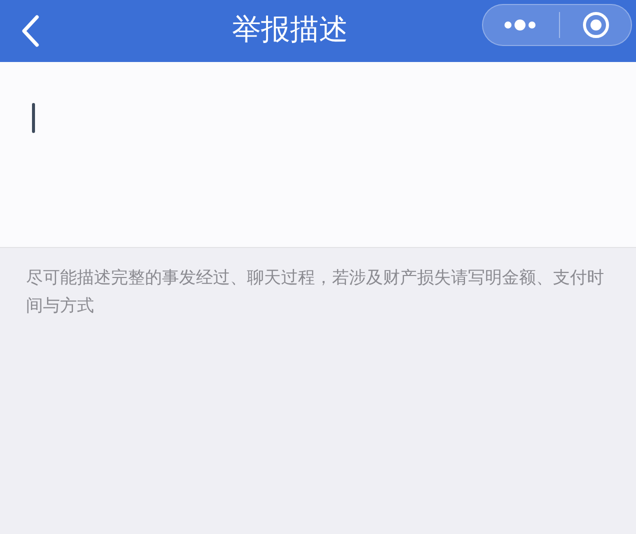 Image resolution: width=636 pixels, height=534 pixels. Describe the element at coordinates (290, 29) in the screenshot. I see `page-title: 举报描述` at that location.